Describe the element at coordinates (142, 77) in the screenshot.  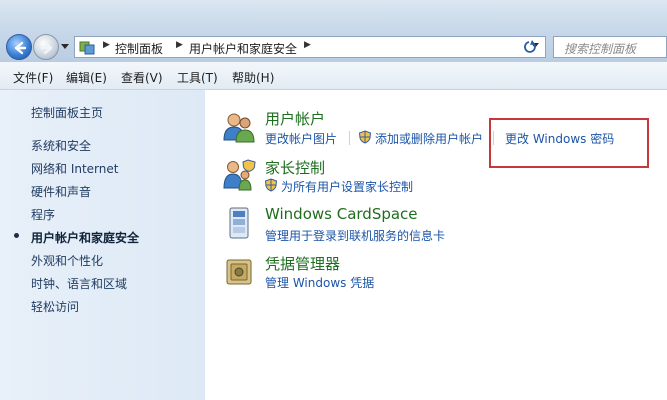
I see `menu-view: 查看(V)` at that location.